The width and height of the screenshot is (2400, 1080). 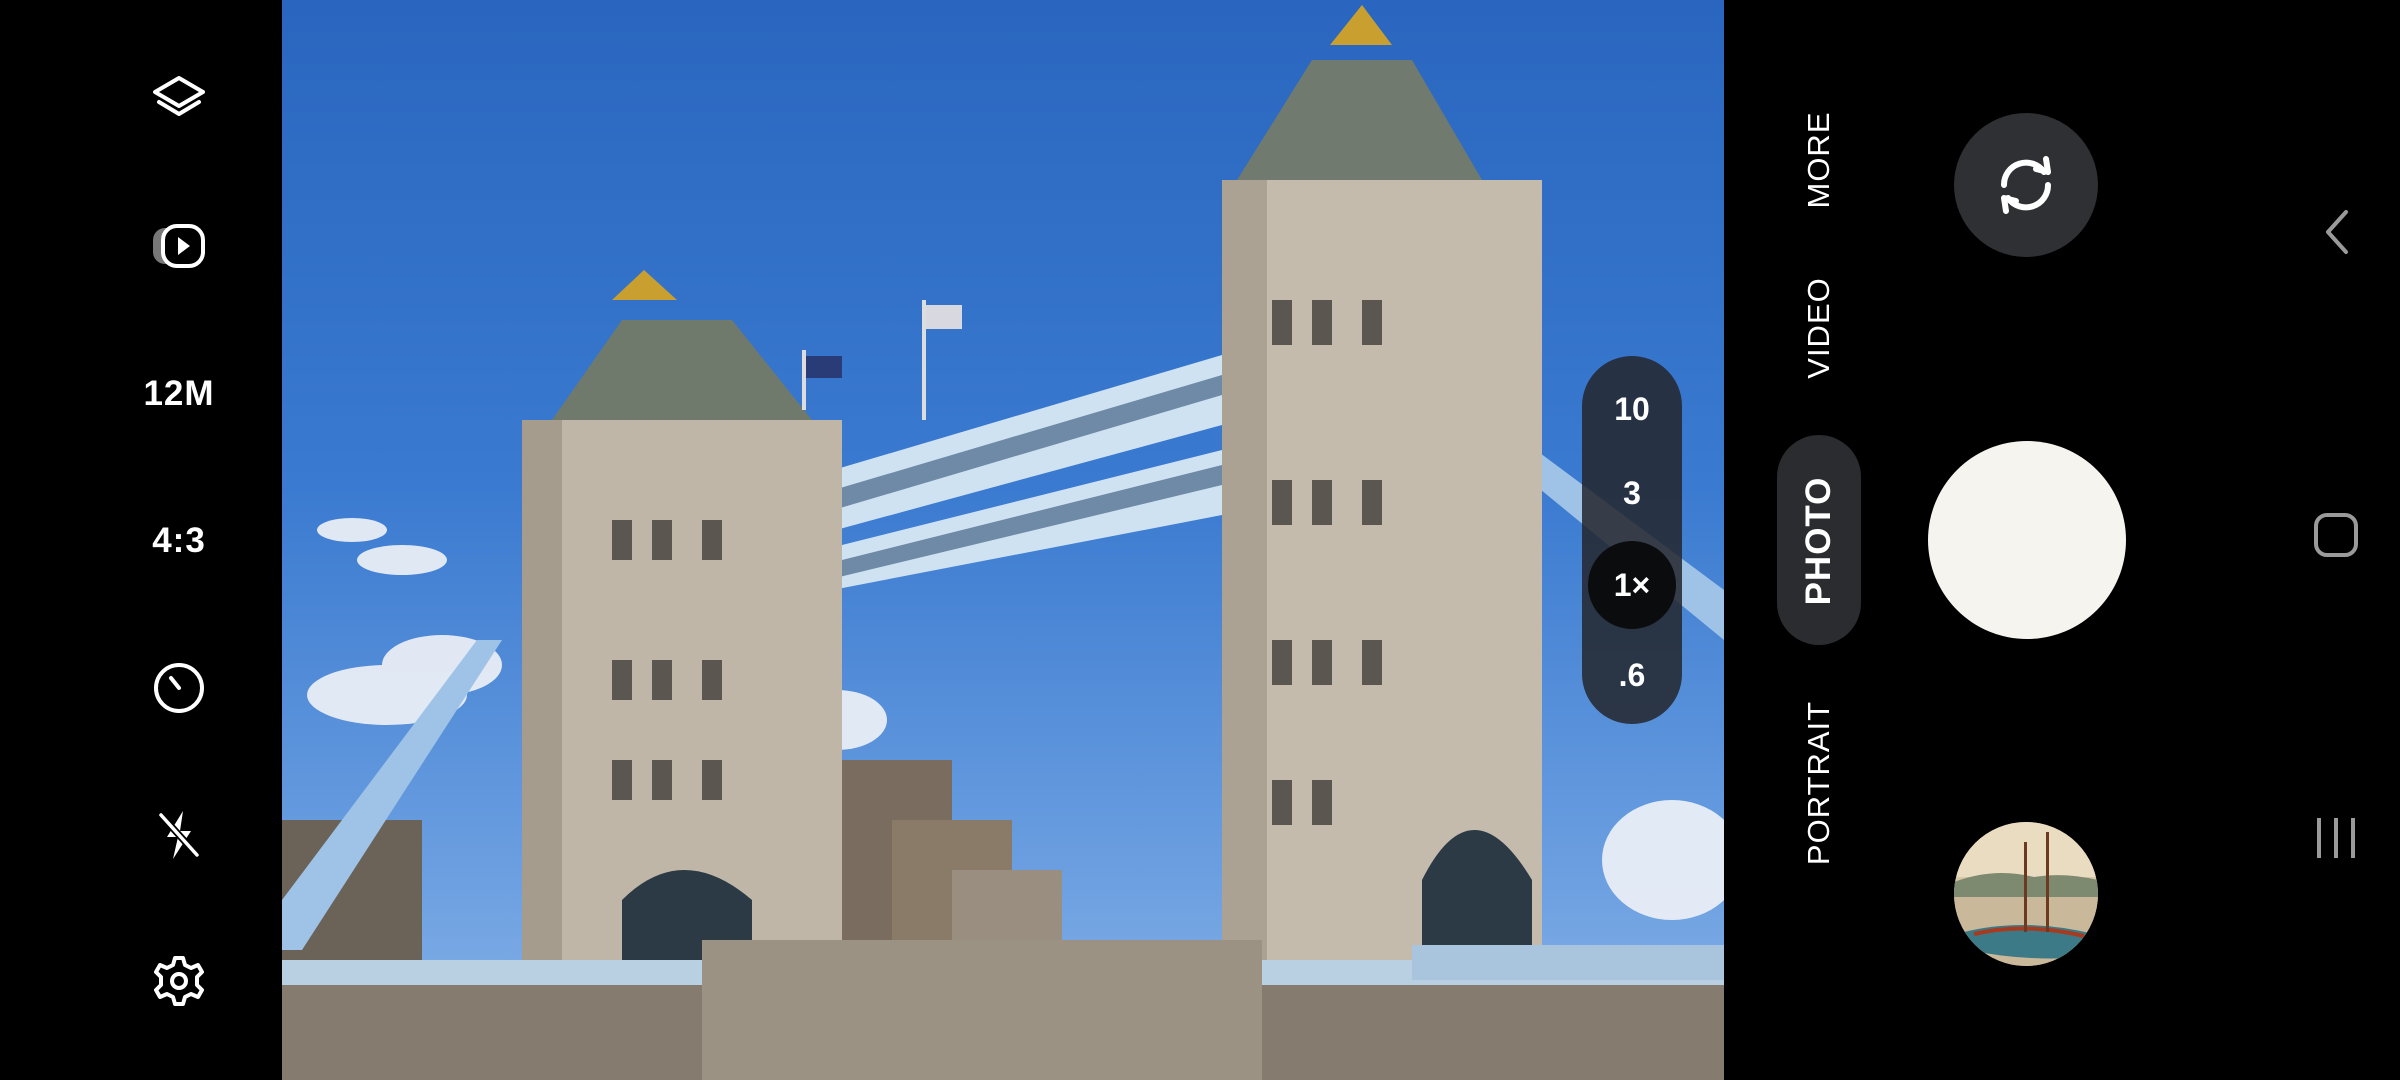 I want to click on back-icon, so click(x=2337, y=232).